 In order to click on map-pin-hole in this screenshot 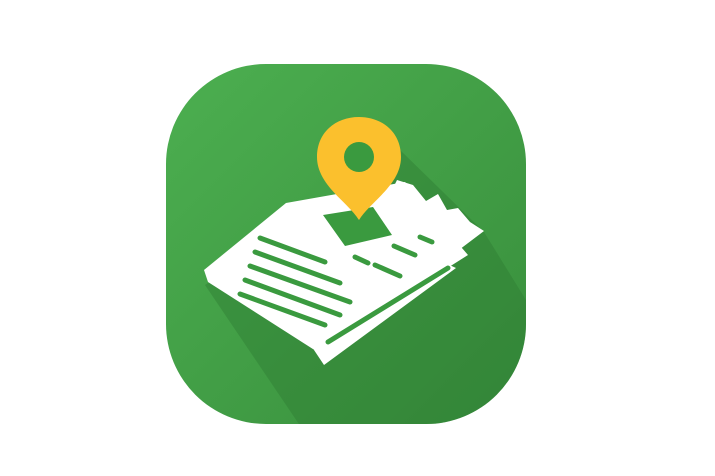, I will do `click(359, 157)`.